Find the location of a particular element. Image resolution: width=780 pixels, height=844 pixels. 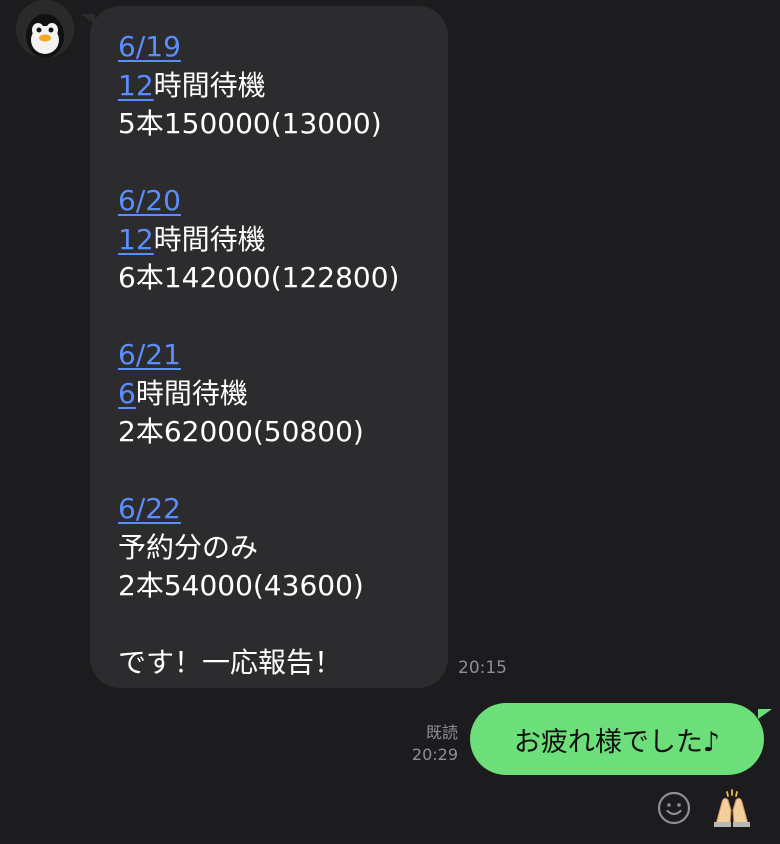

outgoing-message-text: お疲れ様でした♪ is located at coordinates (617, 742).